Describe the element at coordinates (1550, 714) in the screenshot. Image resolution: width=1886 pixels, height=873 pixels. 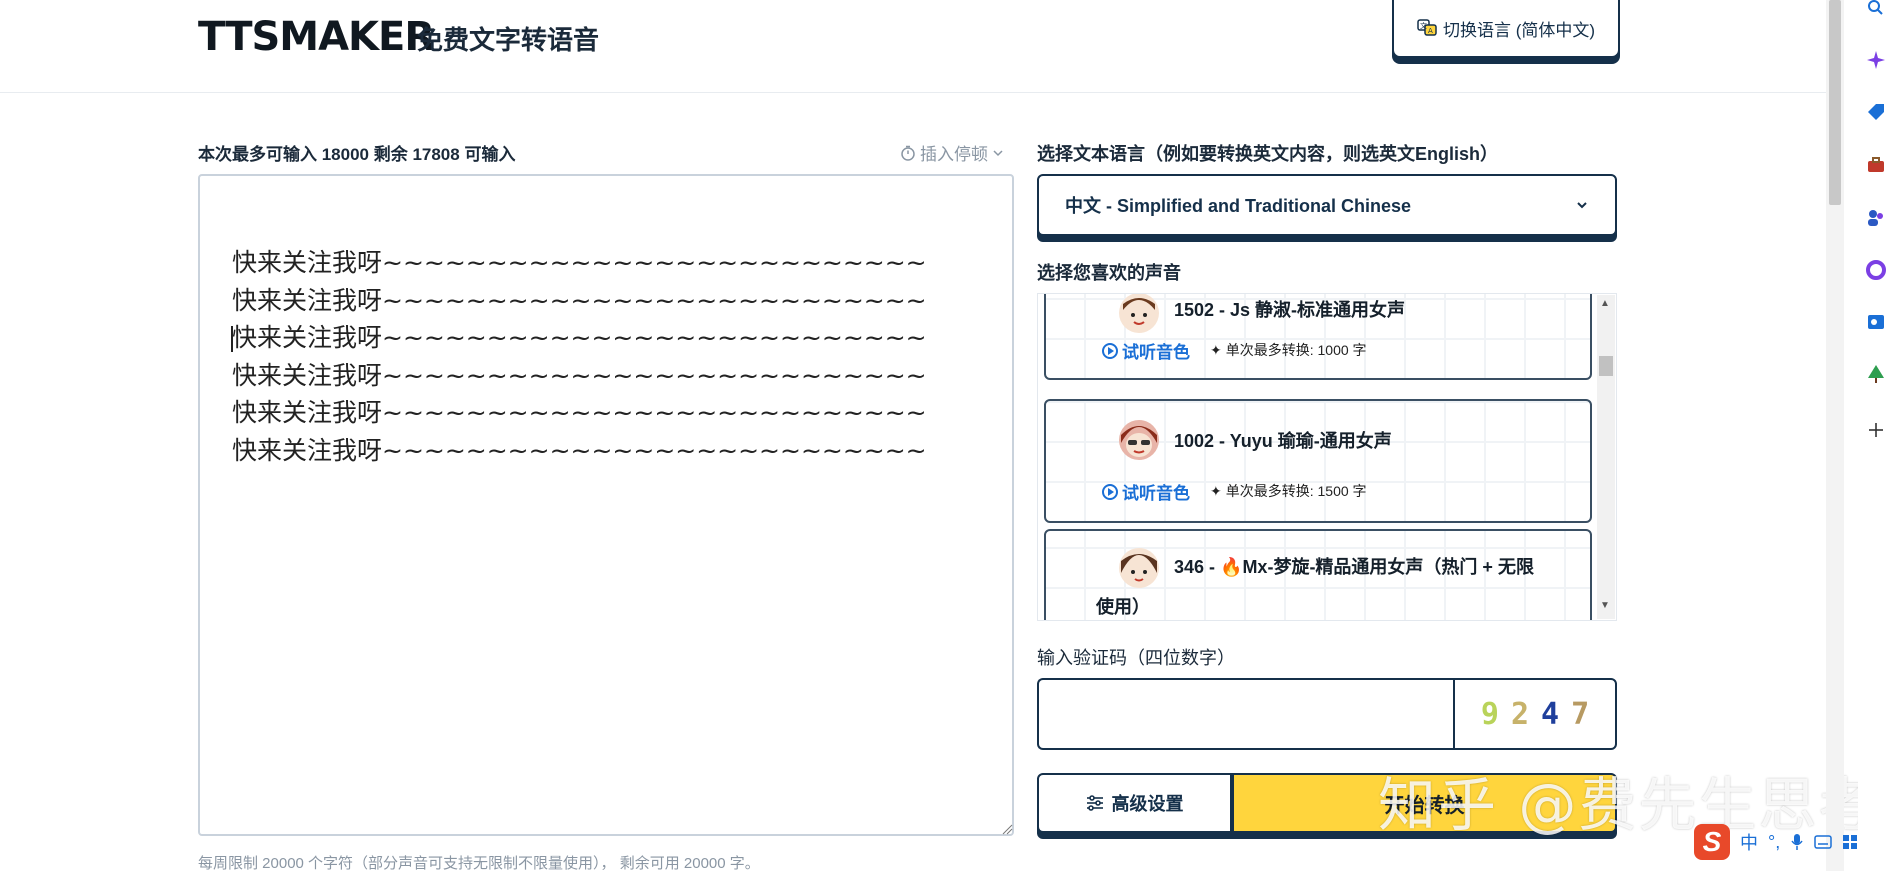
I see `captcha-digit: 4` at that location.